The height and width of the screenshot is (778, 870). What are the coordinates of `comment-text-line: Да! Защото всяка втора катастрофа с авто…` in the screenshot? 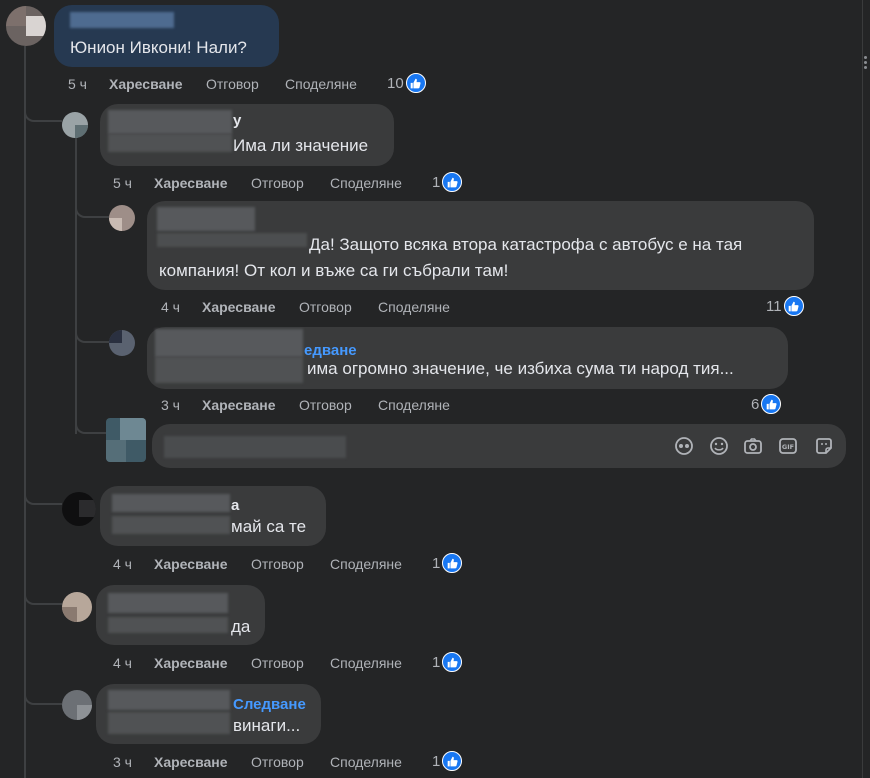 It's located at (526, 244).